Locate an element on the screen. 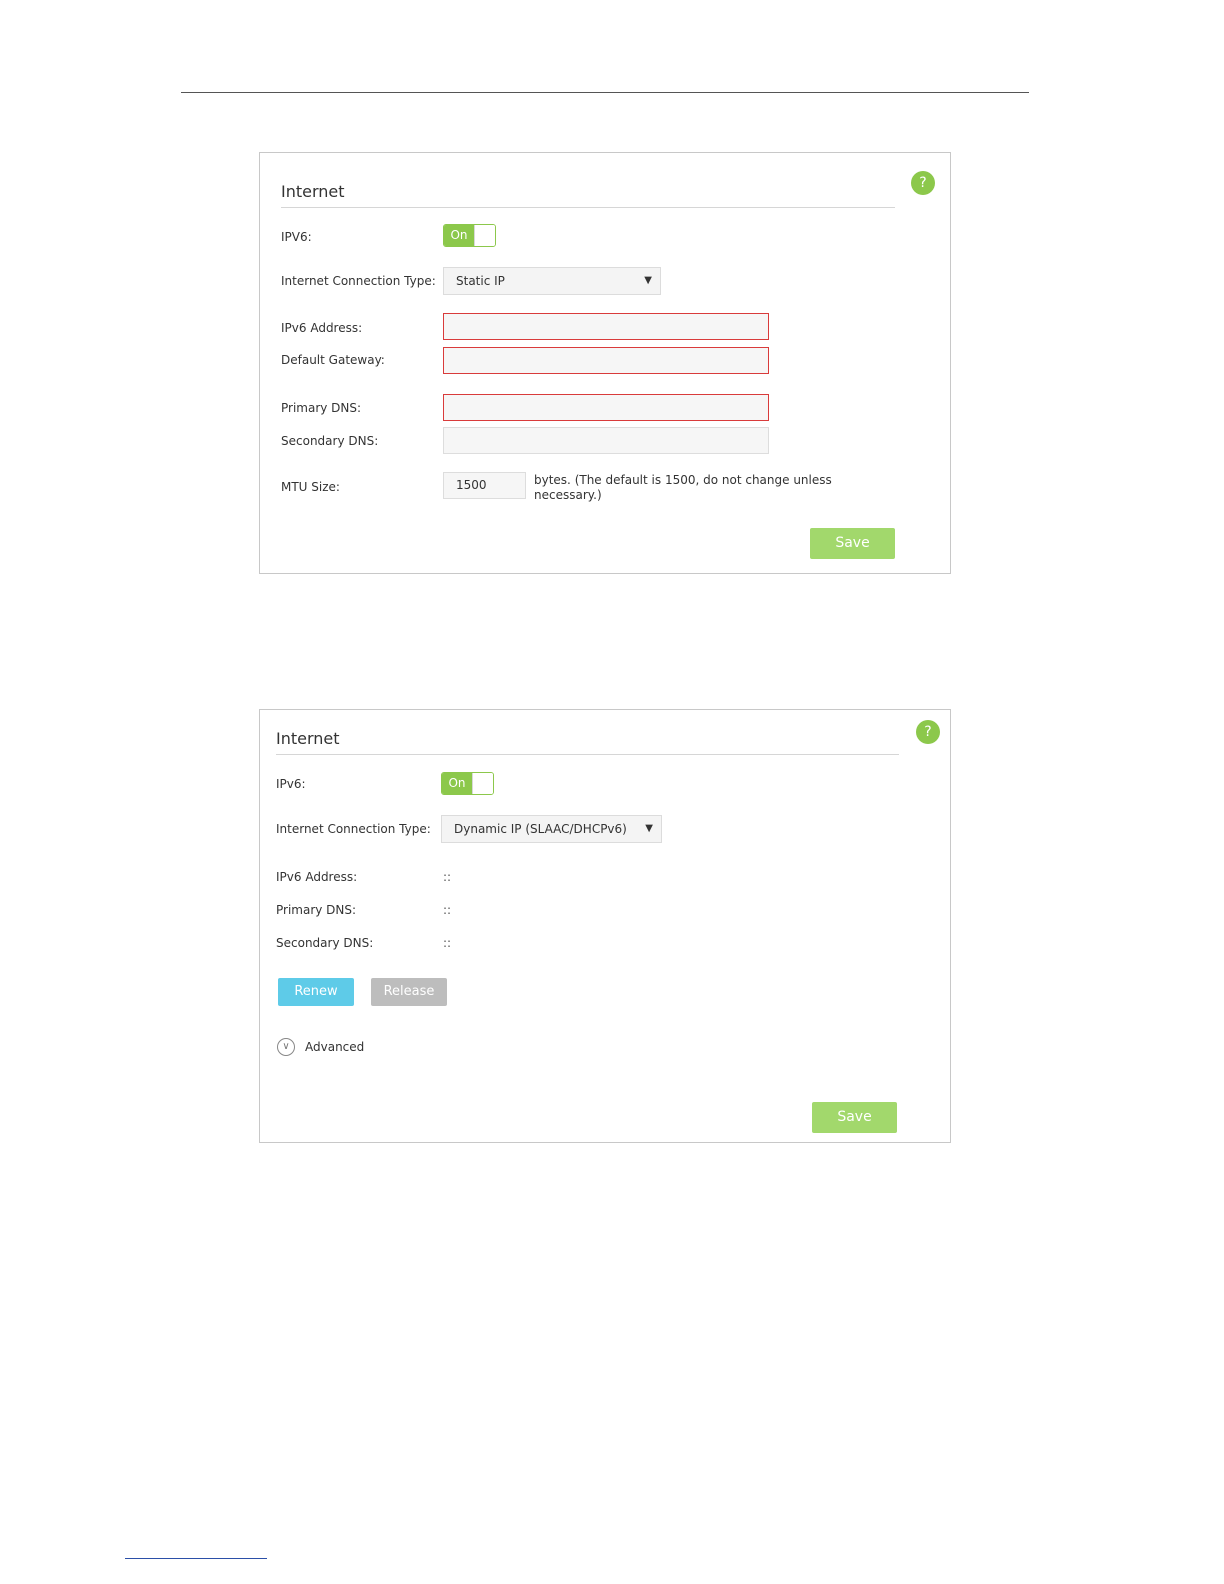 Image resolution: width=1224 pixels, height=1584 pixels. connection-type-select: Dynamic IP (SLAAC/DHCPv6) ▼ is located at coordinates (551, 829).